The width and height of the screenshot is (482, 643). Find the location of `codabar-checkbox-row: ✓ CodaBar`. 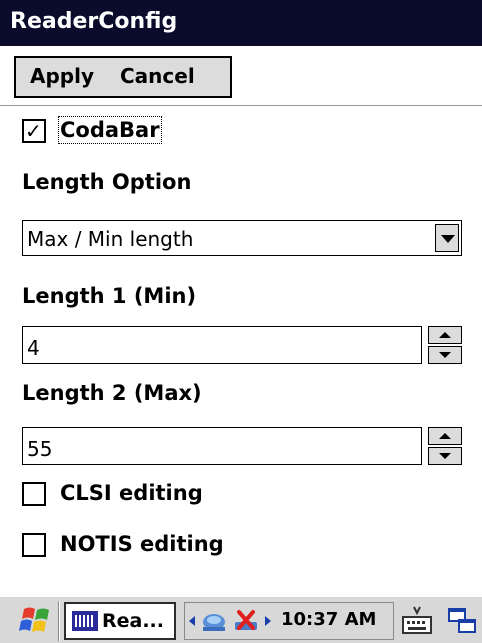

codabar-checkbox-row: ✓ CodaBar is located at coordinates (102, 131).